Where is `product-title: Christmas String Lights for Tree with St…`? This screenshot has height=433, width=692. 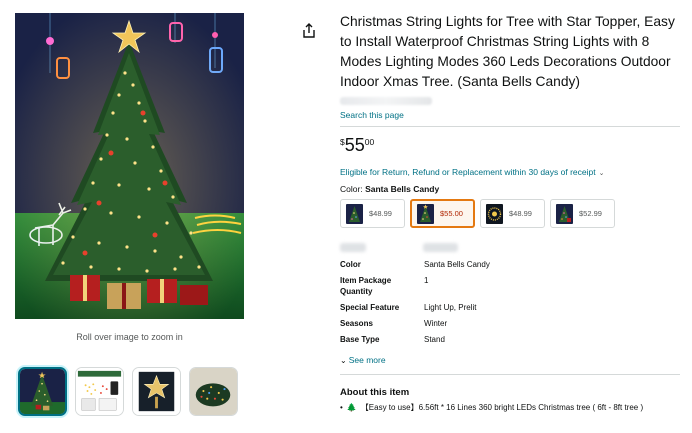
product-title: Christmas String Lights for Tree with St… is located at coordinates (507, 51).